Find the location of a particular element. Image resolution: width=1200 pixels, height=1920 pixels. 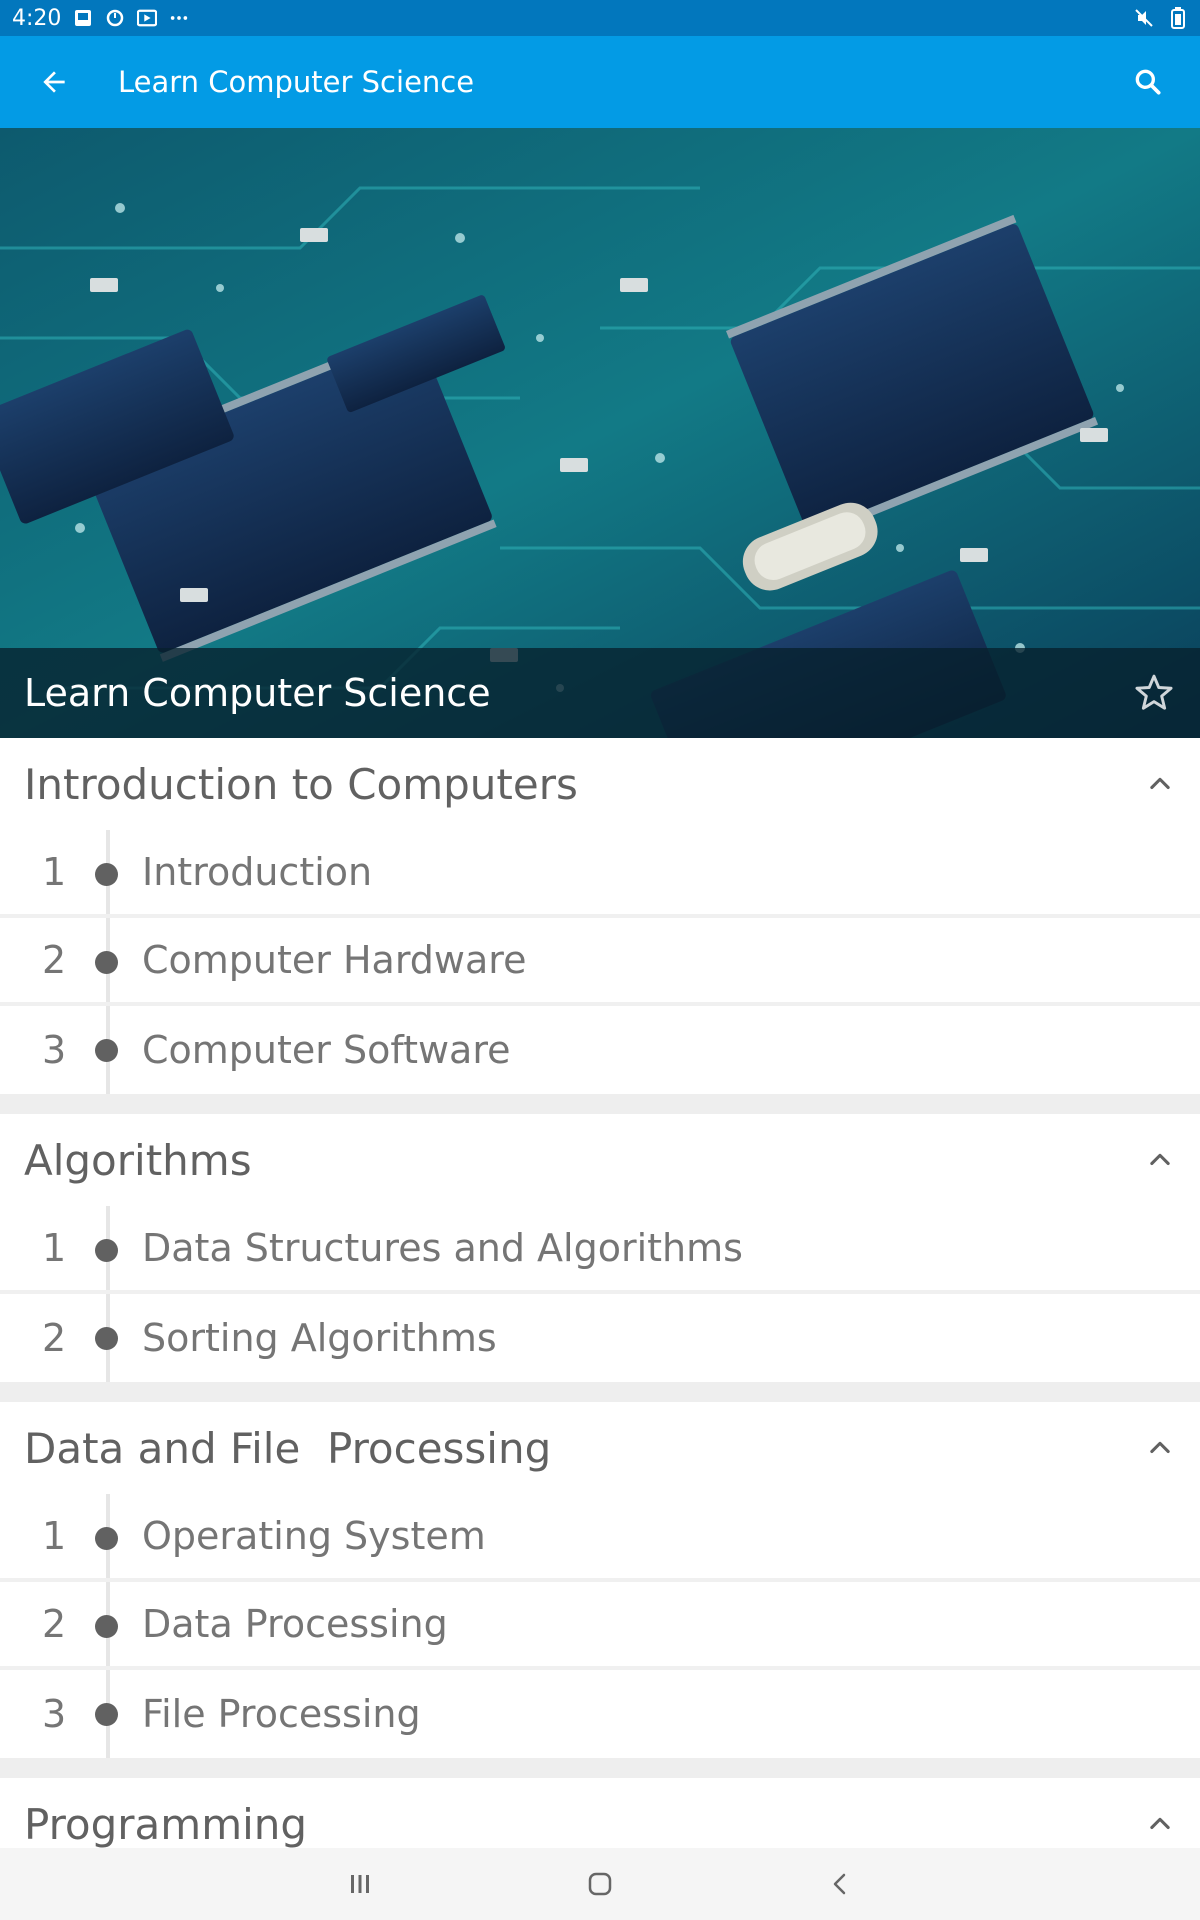

home-button is located at coordinates (600, 1884).